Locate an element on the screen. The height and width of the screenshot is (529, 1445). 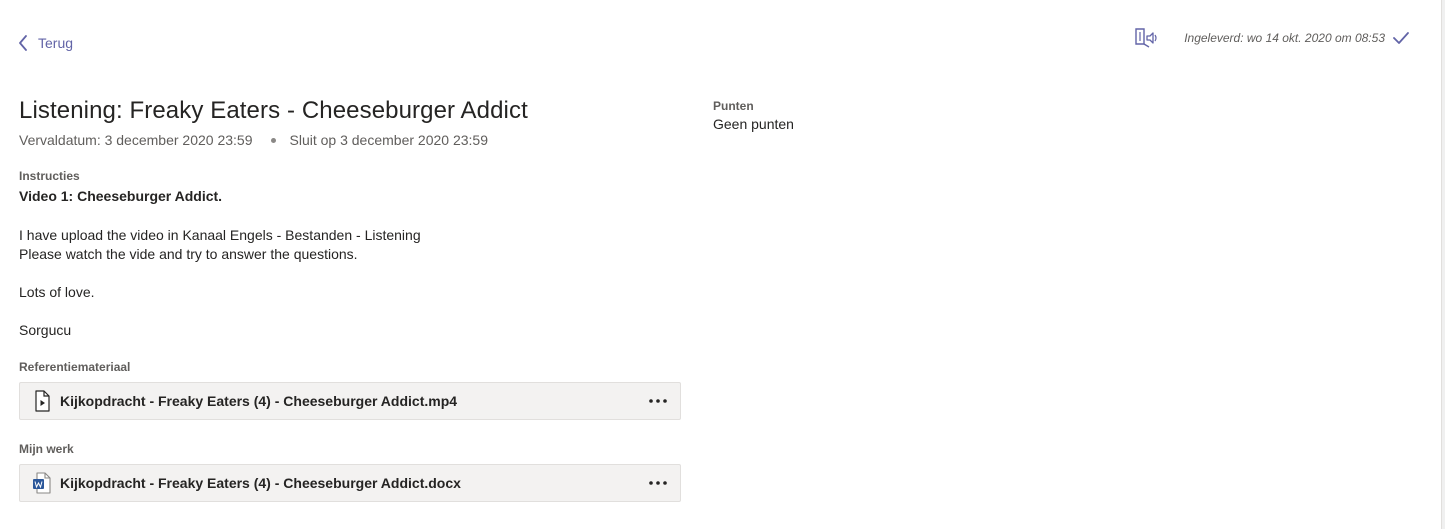
back-label: Terug is located at coordinates (56, 43).